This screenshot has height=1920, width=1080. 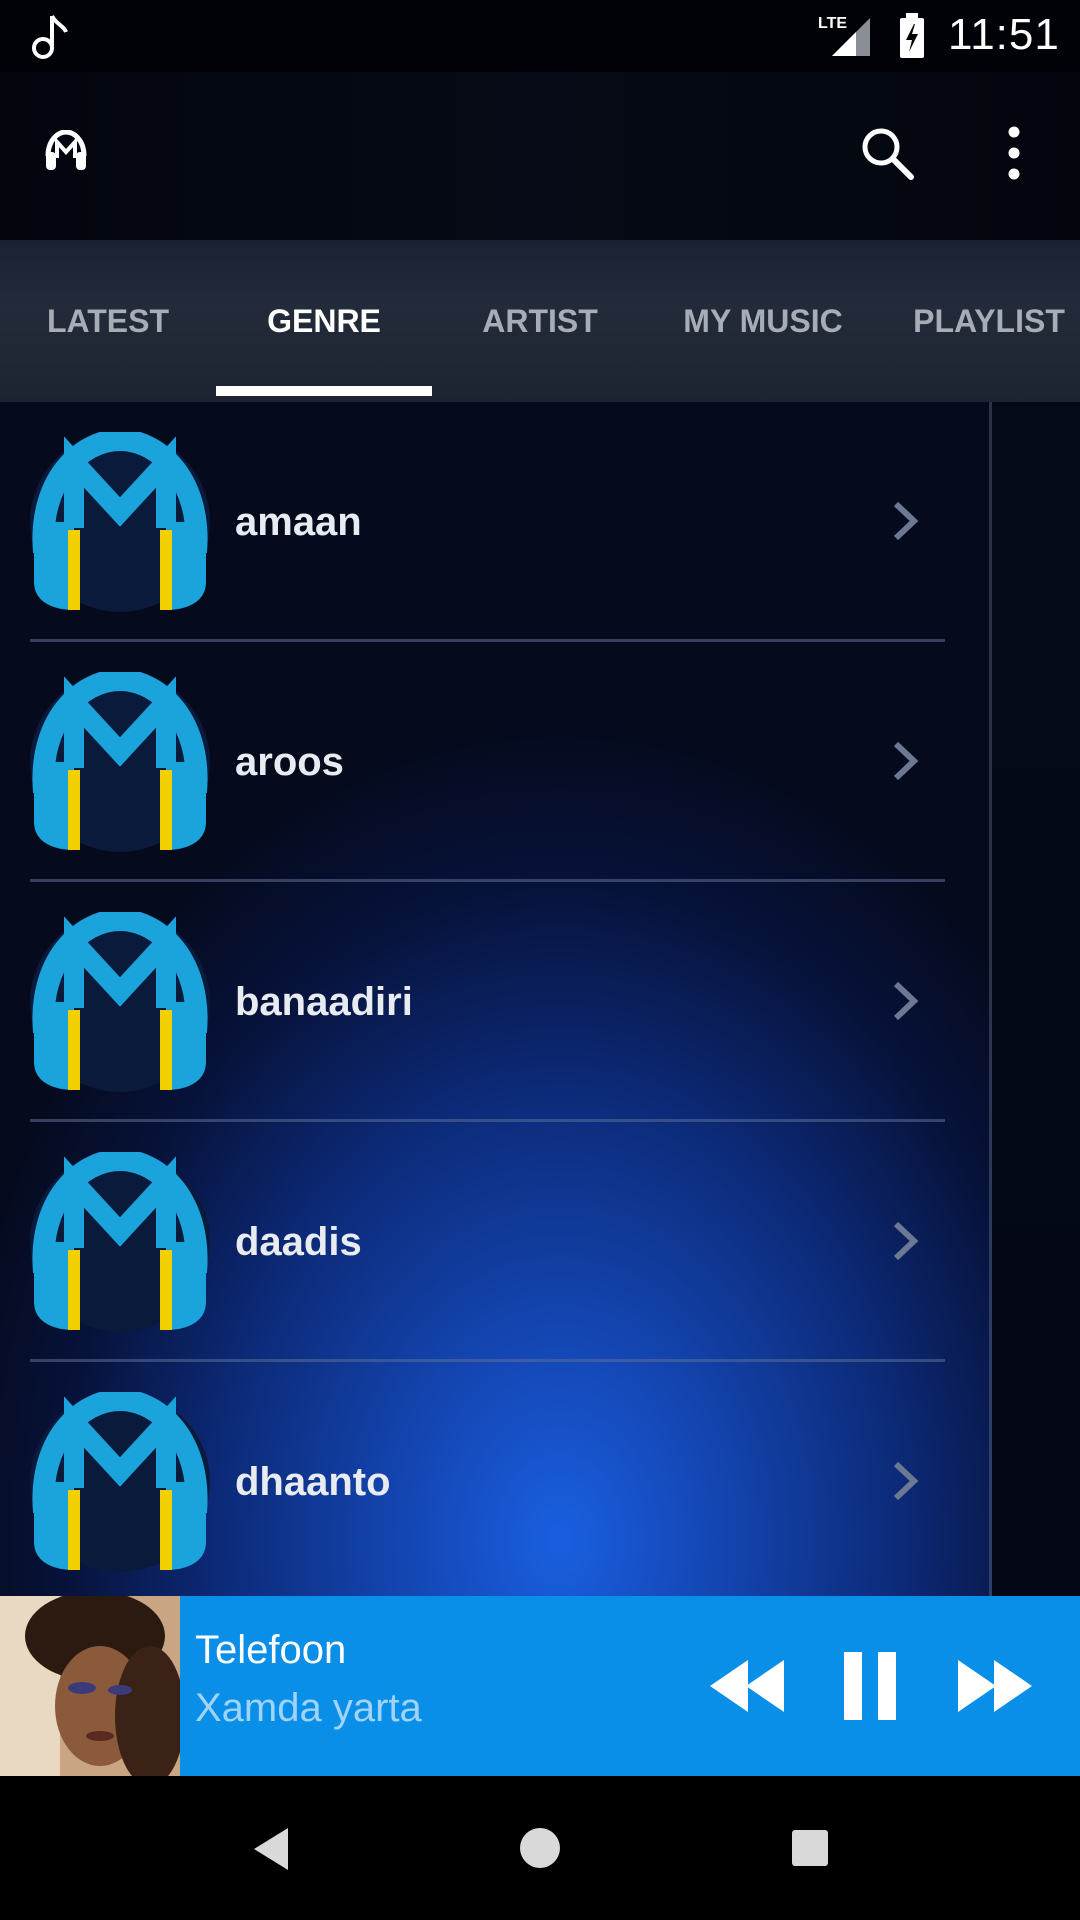 I want to click on tab-latest: LATEST, so click(x=108, y=321).